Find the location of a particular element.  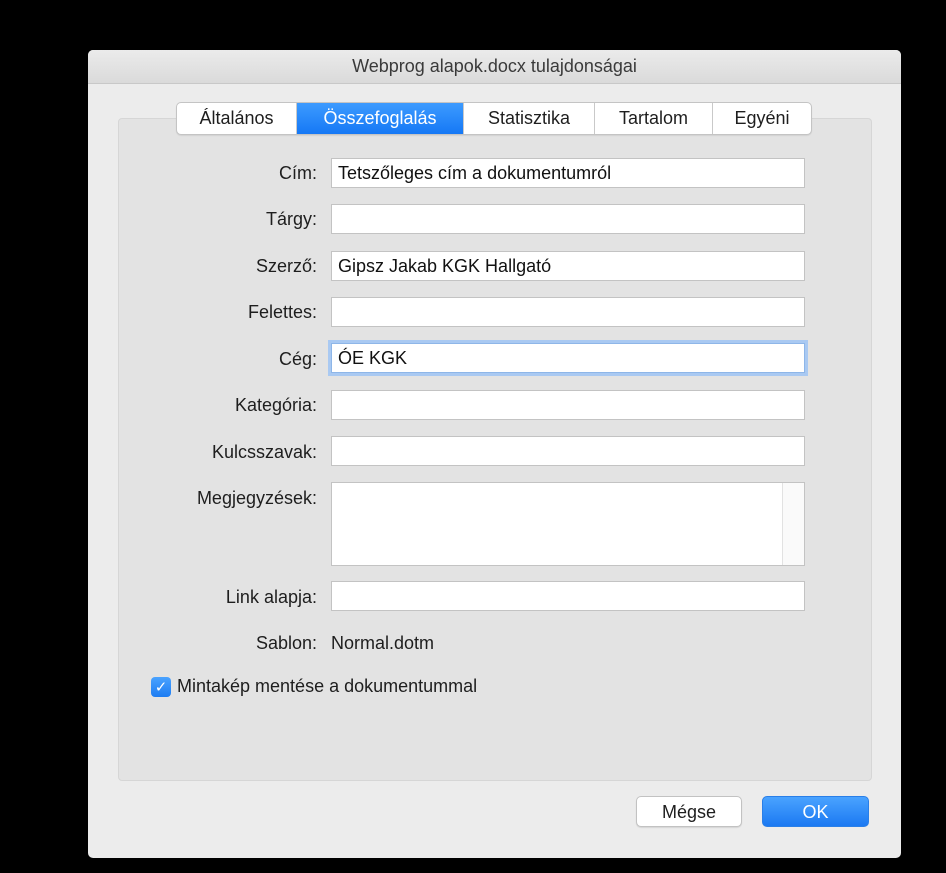

hyperlink-base-label: Link alapja: is located at coordinates (271, 597).